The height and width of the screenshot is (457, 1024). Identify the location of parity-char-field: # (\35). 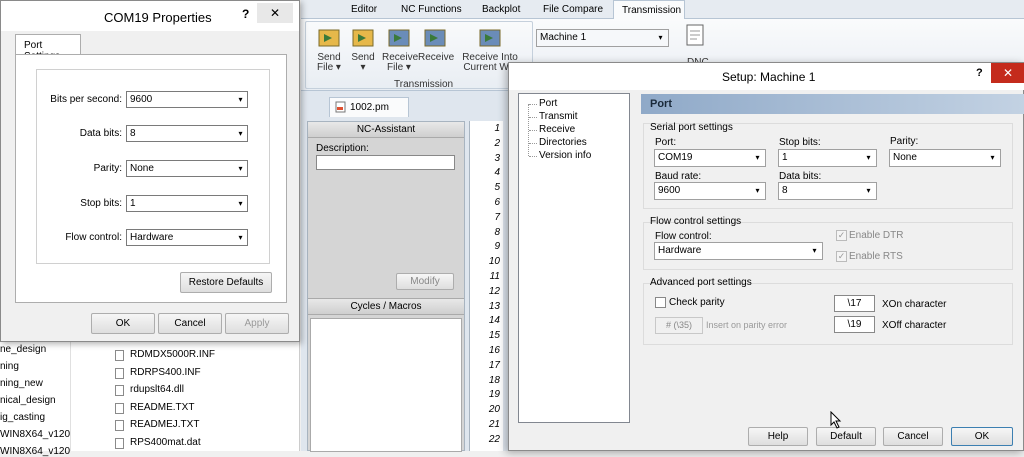
(679, 325).